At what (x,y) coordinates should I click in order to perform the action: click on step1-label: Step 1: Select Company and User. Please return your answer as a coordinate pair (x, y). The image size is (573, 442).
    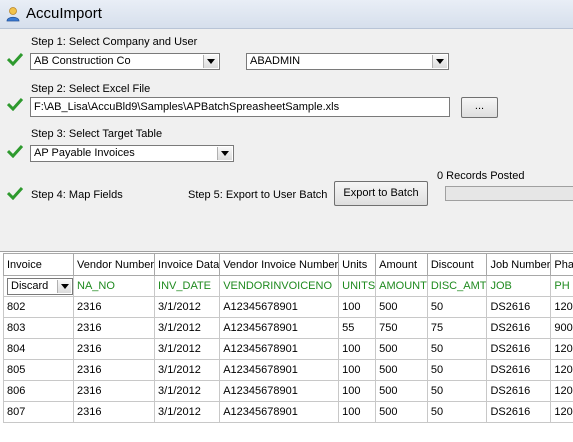
    Looking at the image, I should click on (114, 42).